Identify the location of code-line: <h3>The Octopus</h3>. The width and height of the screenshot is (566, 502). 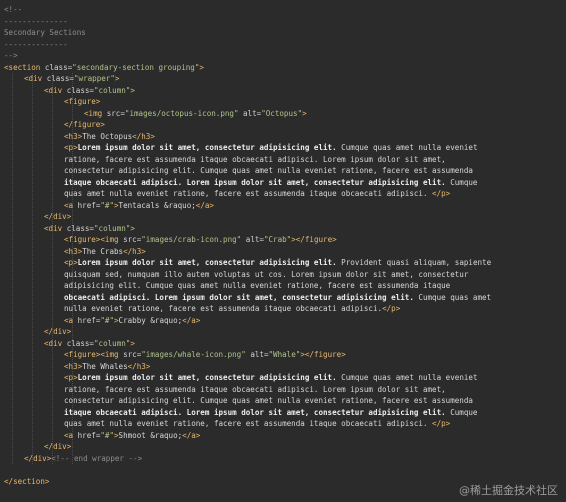
(109, 137).